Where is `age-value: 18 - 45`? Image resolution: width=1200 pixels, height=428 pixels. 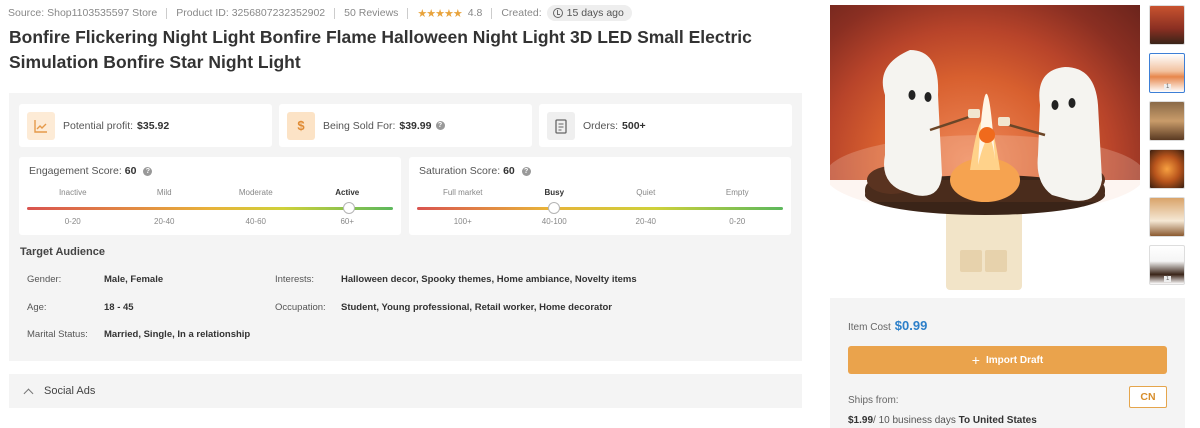
age-value: 18 - 45 is located at coordinates (119, 307).